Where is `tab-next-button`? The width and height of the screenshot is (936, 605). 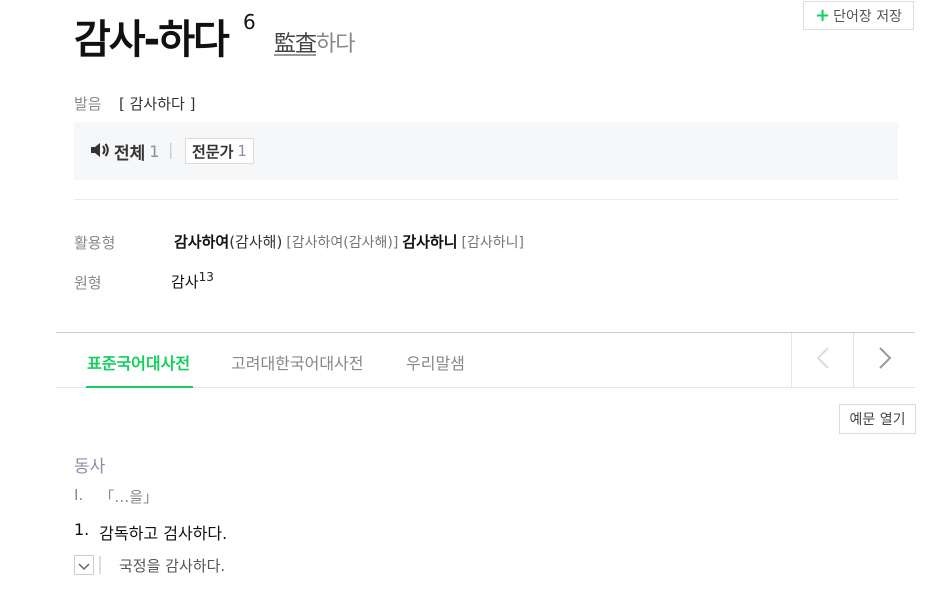
tab-next-button is located at coordinates (884, 360).